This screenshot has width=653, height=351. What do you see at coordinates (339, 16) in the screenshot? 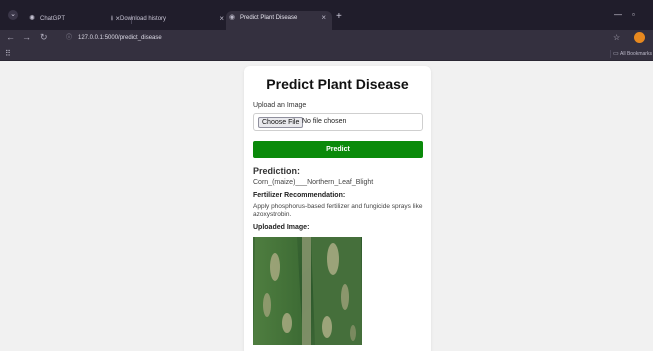
I see `new-tab-icon: +` at bounding box center [339, 16].